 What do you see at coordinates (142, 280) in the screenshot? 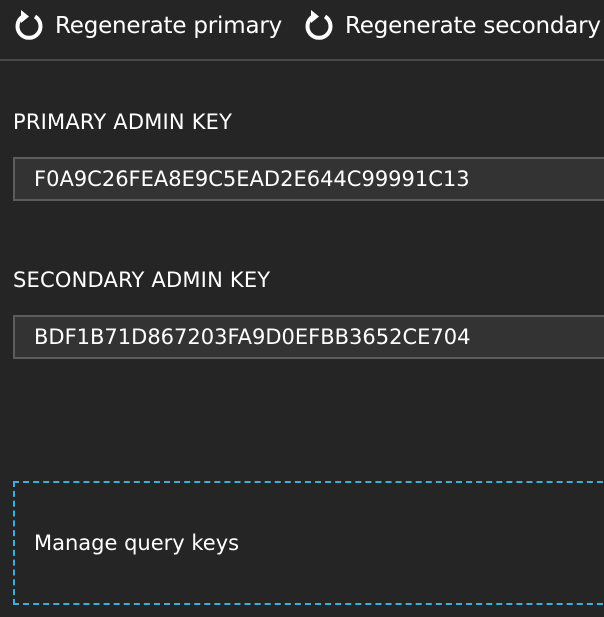
I see `secondary-admin-key-label: SECONDARY ADMIN KEY` at bounding box center [142, 280].